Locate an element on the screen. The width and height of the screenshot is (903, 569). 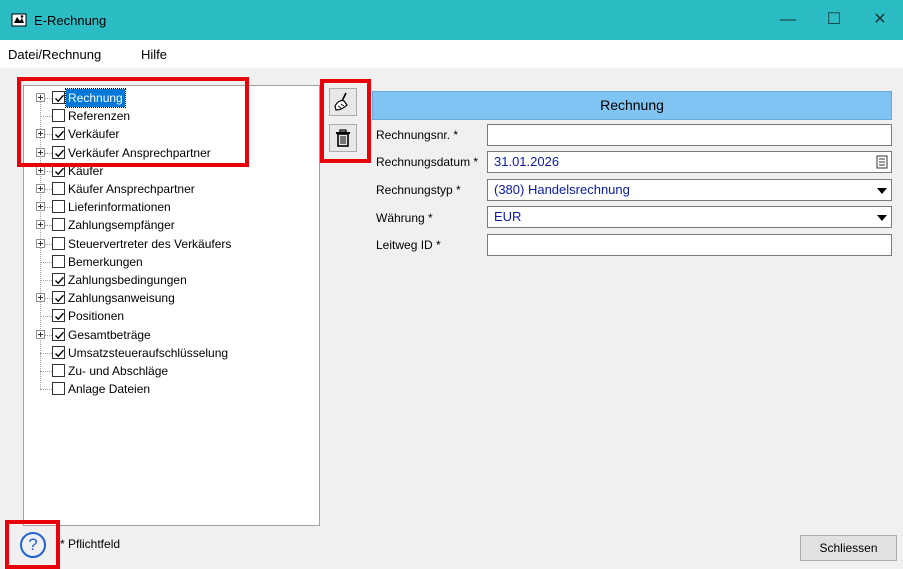
tree-item: Verkäufer is located at coordinates (169, 134).